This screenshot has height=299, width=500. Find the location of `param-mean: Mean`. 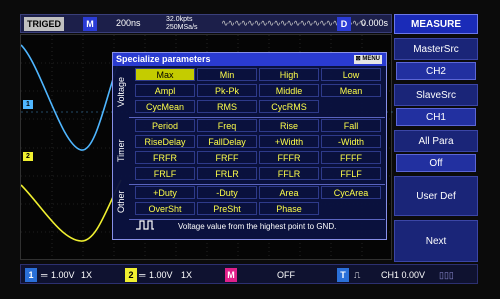

param-mean: Mean is located at coordinates (351, 90).